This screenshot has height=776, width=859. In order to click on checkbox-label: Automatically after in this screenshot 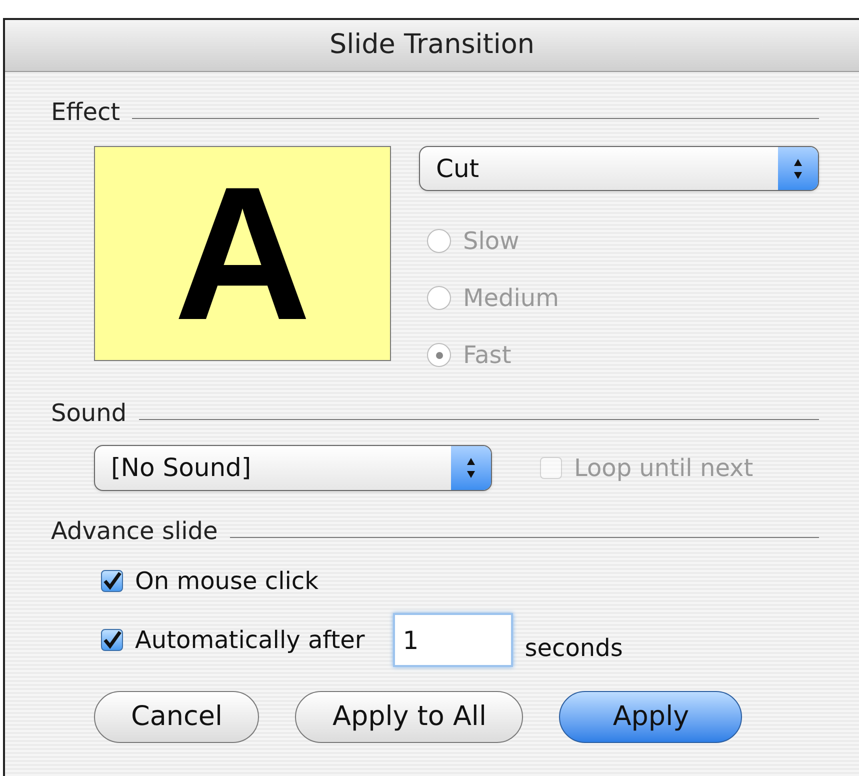, I will do `click(250, 640)`.